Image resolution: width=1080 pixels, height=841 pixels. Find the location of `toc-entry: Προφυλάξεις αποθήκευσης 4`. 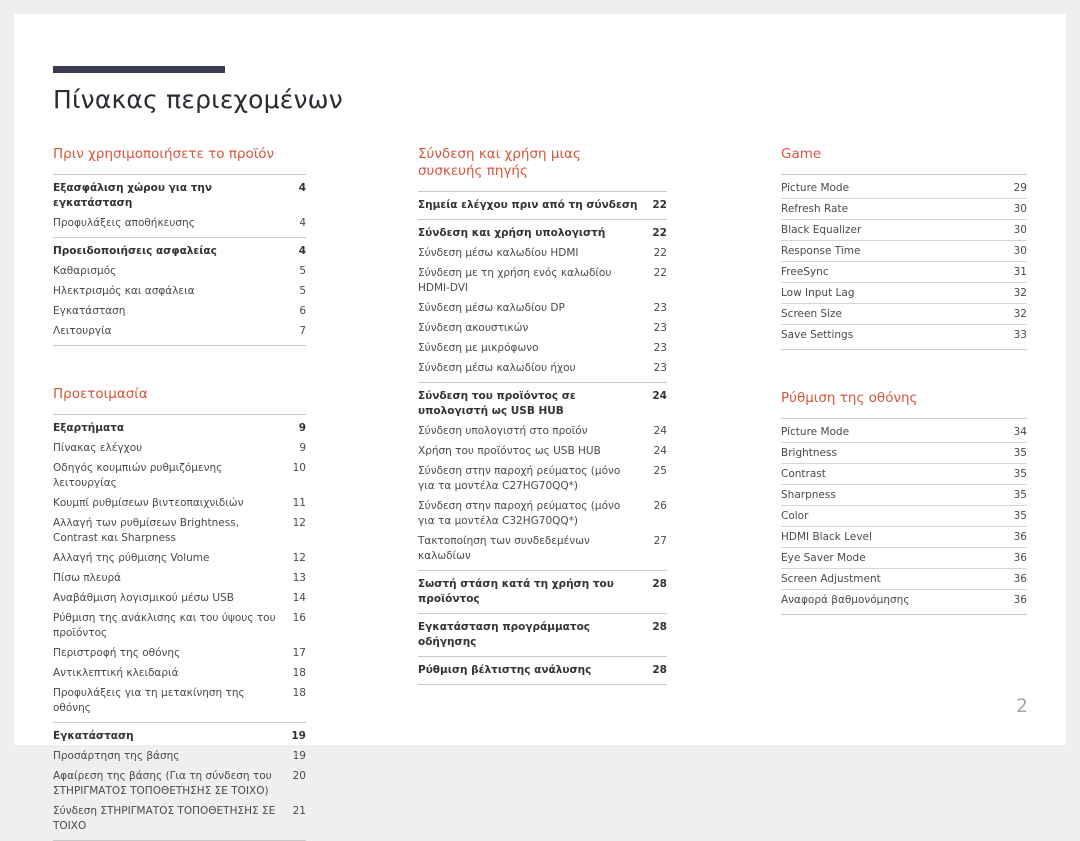

toc-entry: Προφυλάξεις αποθήκευσης 4 is located at coordinates (179, 223).